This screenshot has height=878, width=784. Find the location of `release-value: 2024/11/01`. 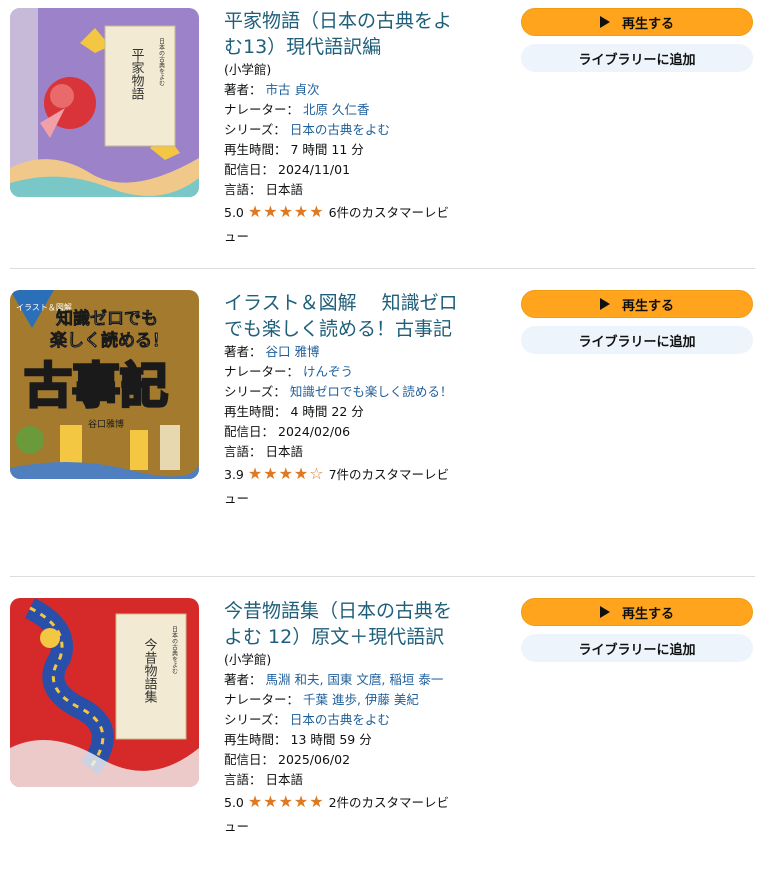

release-value: 2024/11/01 is located at coordinates (314, 169).